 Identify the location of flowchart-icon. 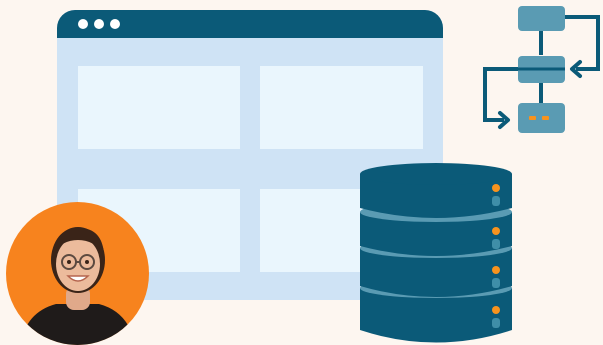
(541, 69).